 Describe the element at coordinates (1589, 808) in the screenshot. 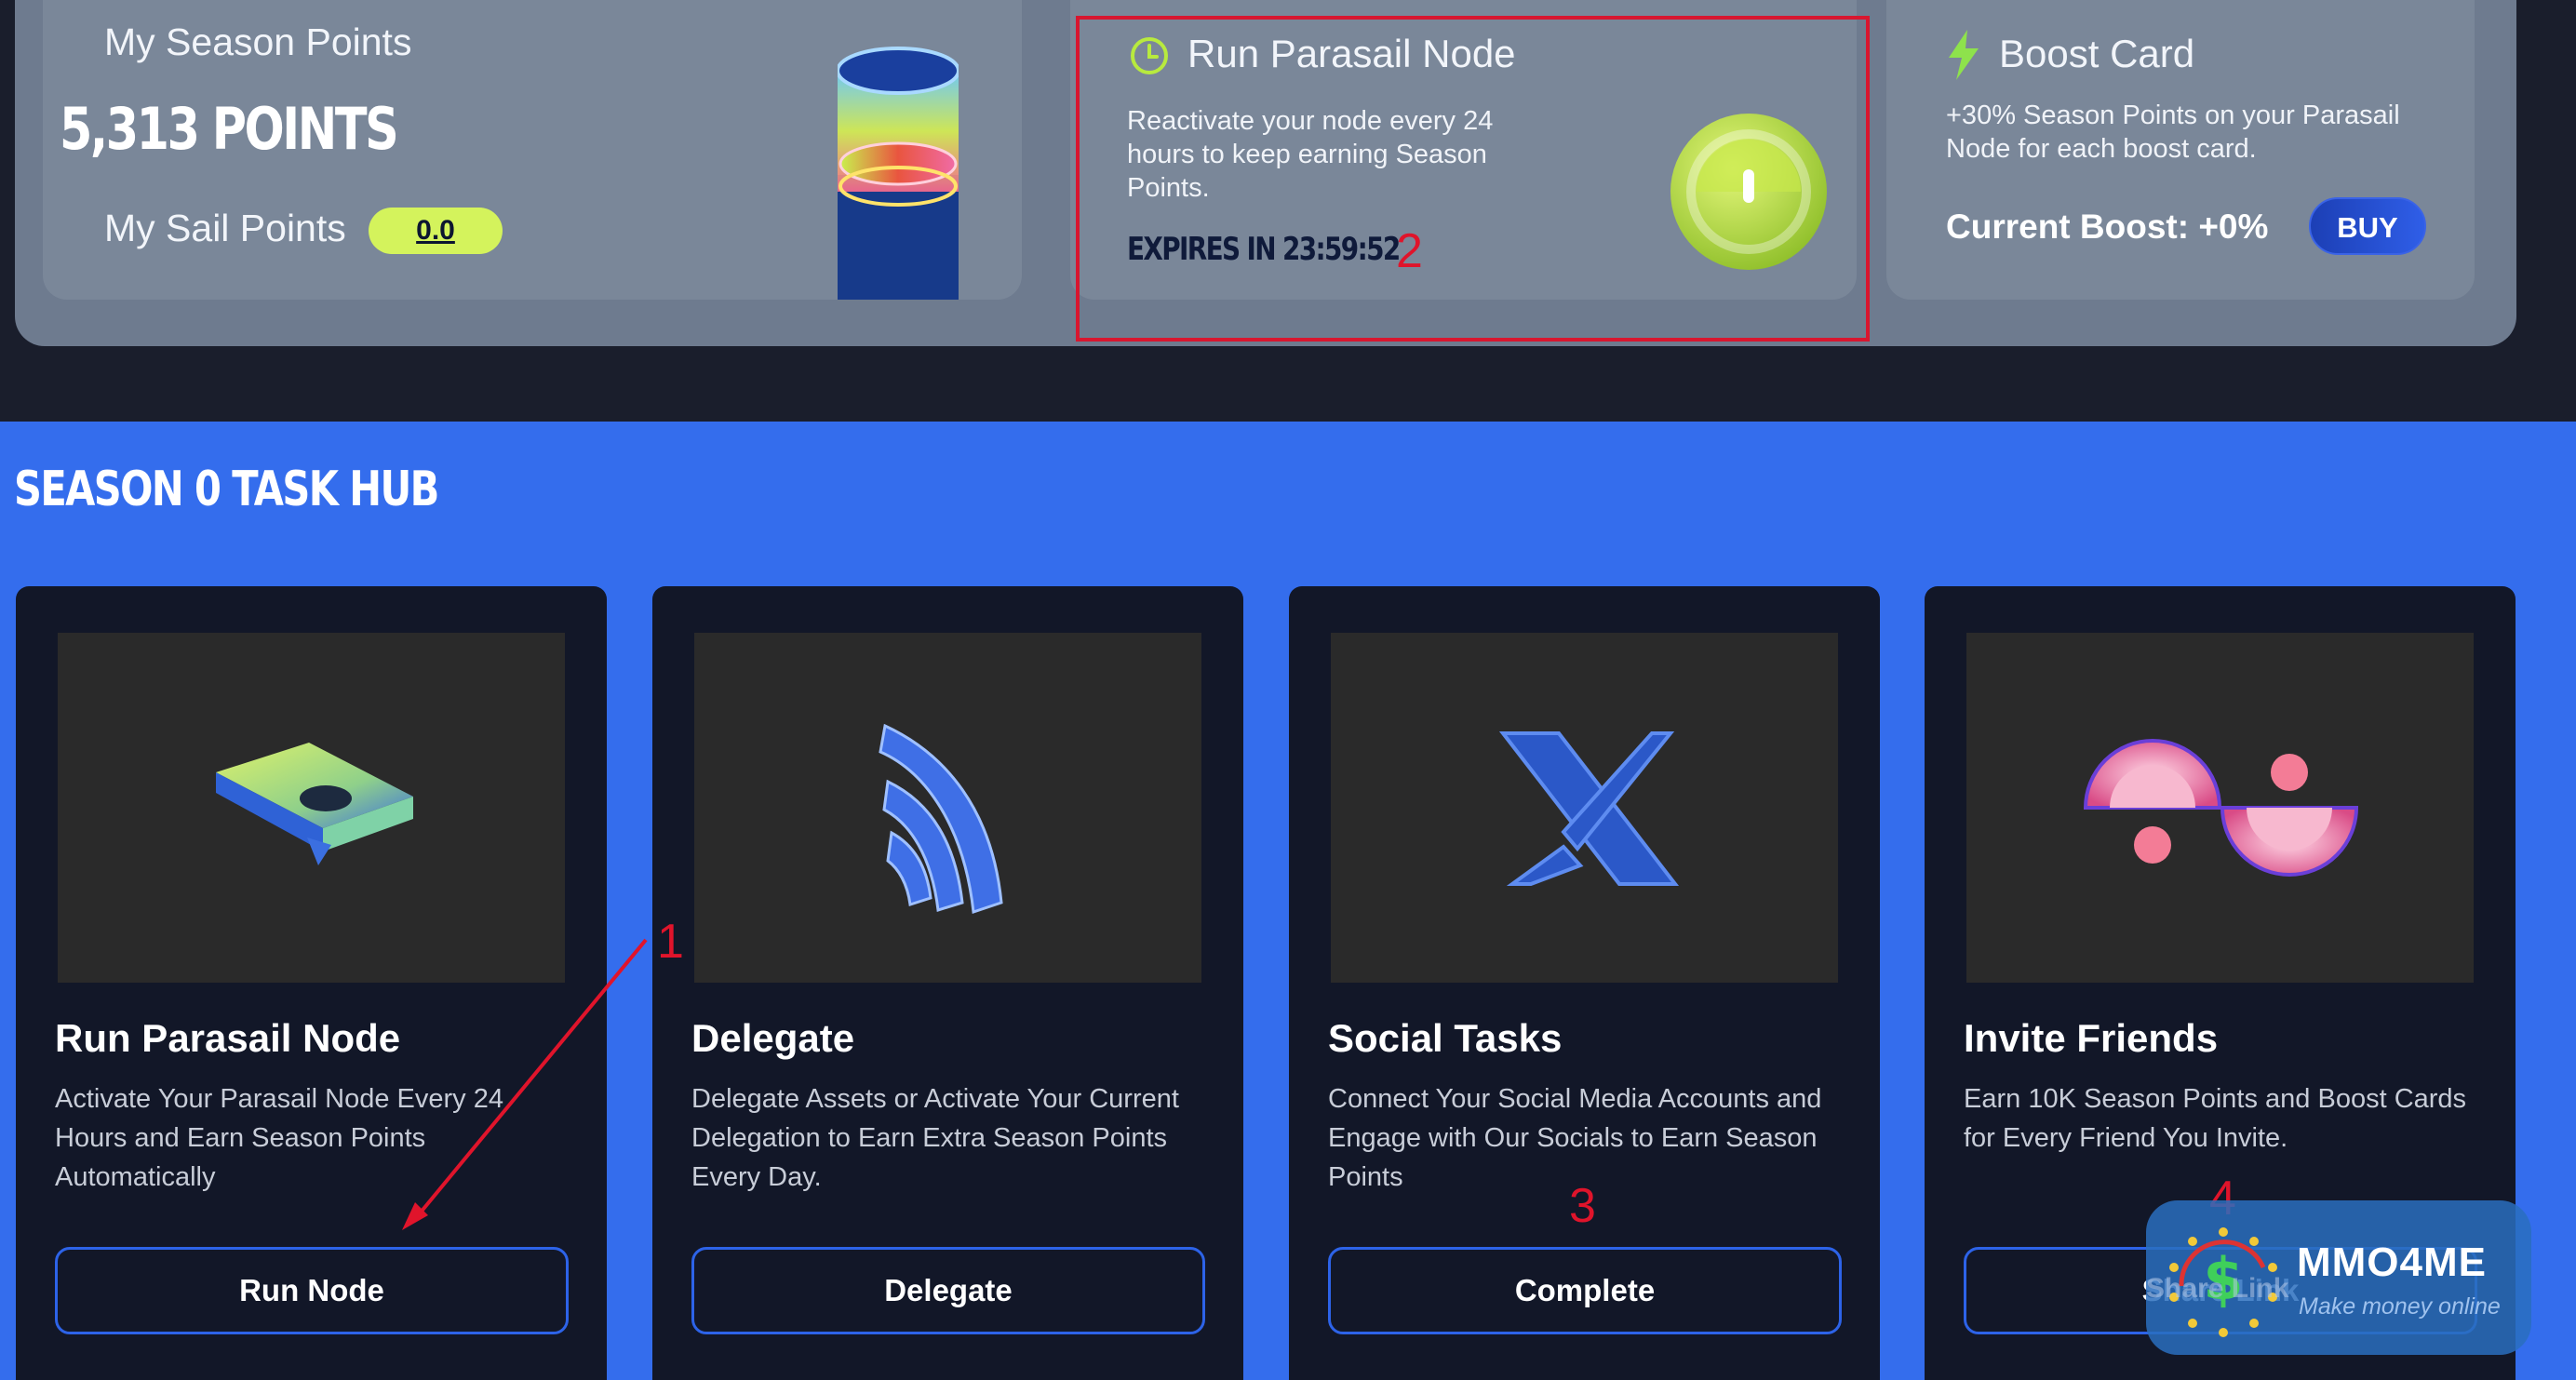

I see `x-logo-icon` at that location.